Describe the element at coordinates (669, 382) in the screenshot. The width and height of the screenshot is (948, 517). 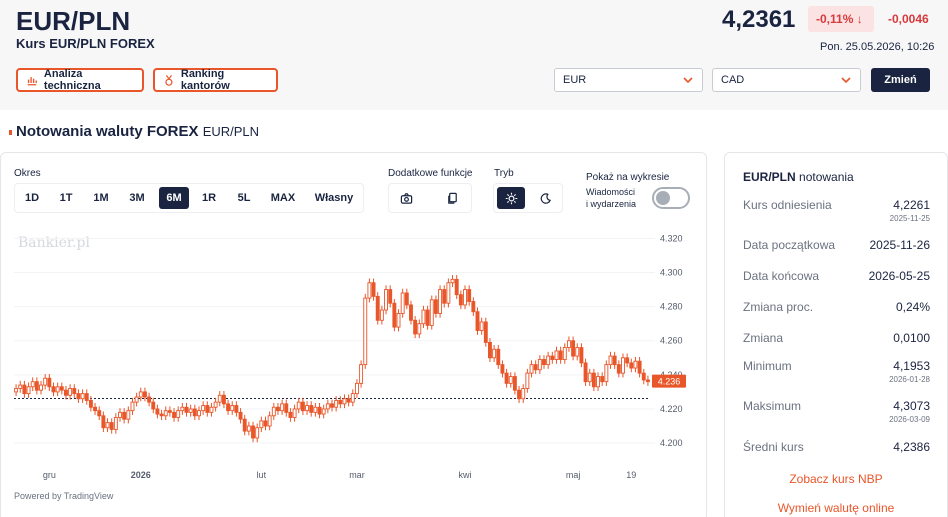
I see `last-price-text: 4.236` at that location.